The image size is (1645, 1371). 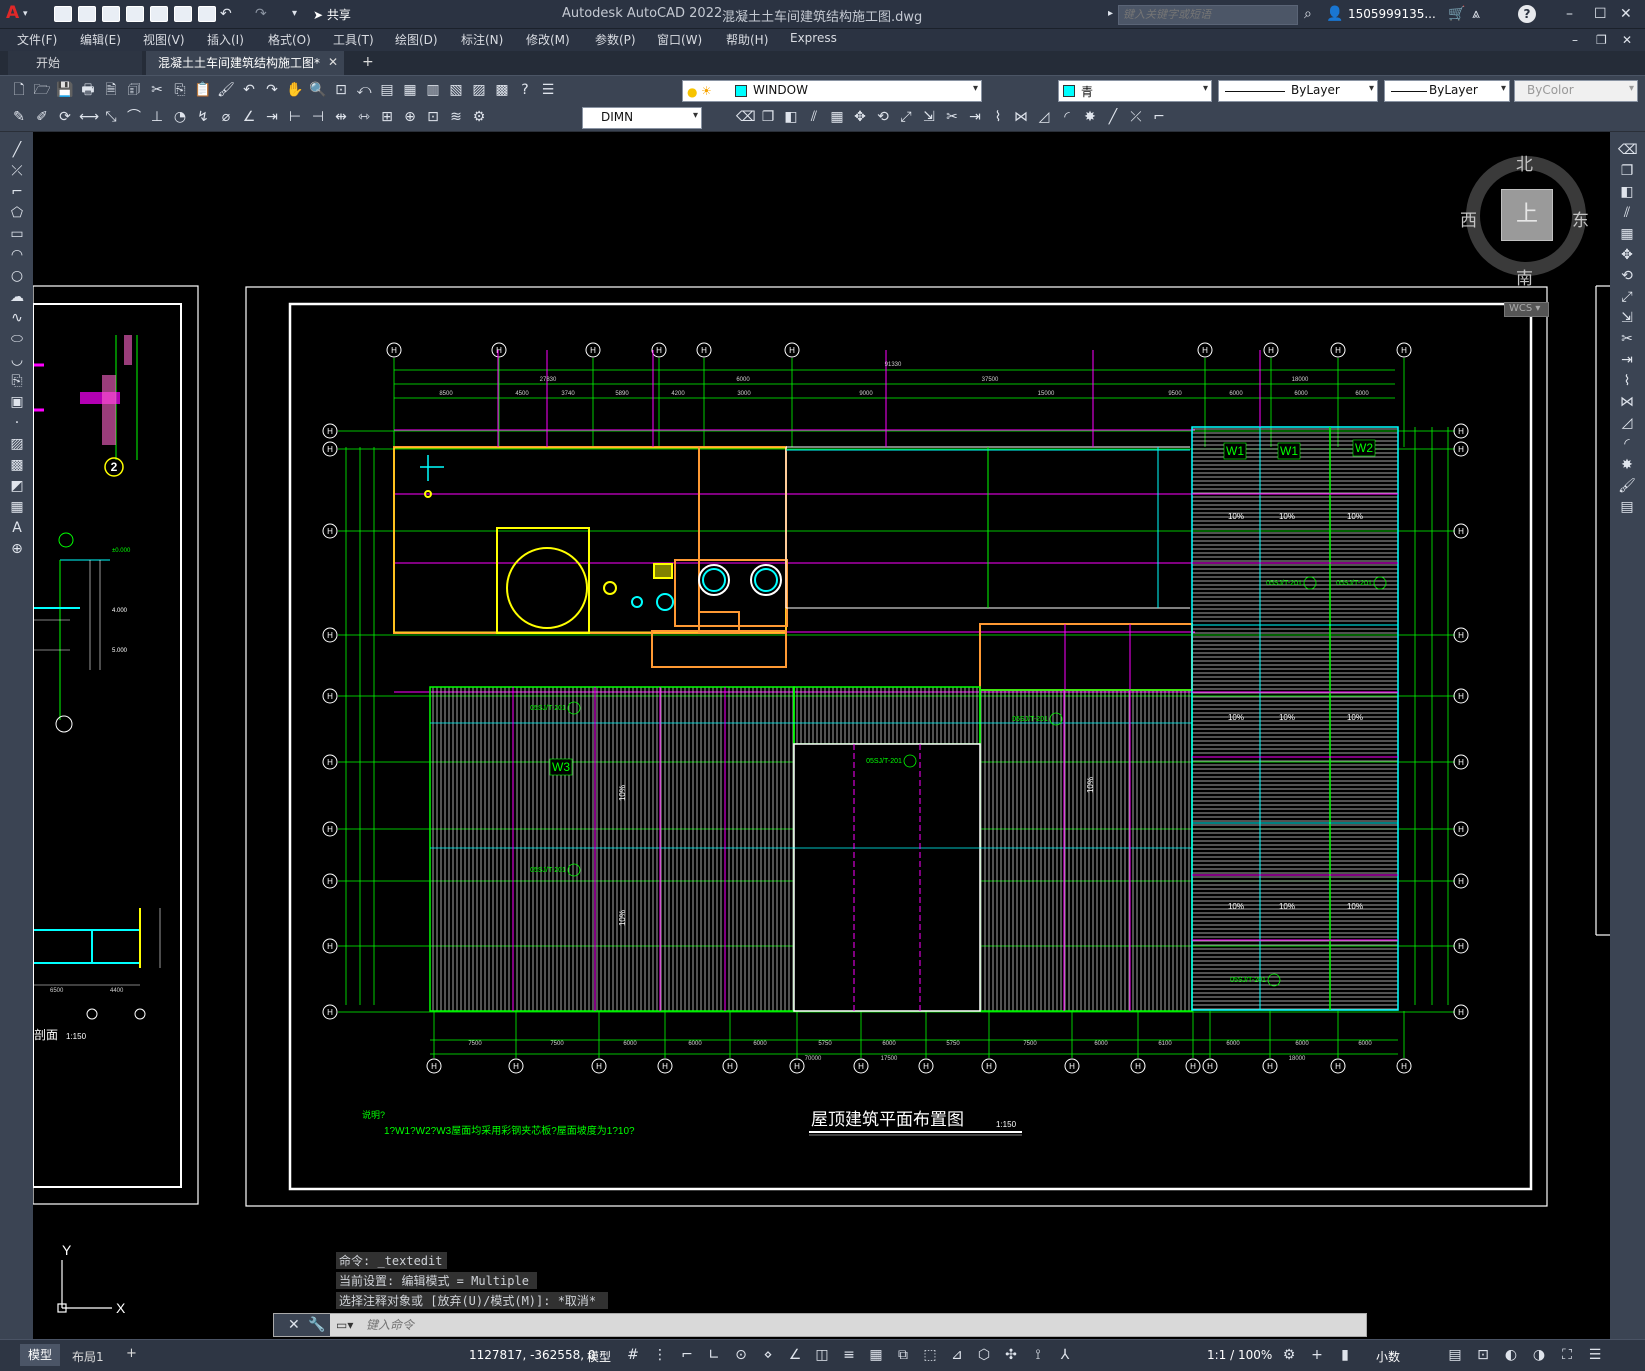 I want to click on wcs-menu: WCS ▾, so click(x=1526, y=309).